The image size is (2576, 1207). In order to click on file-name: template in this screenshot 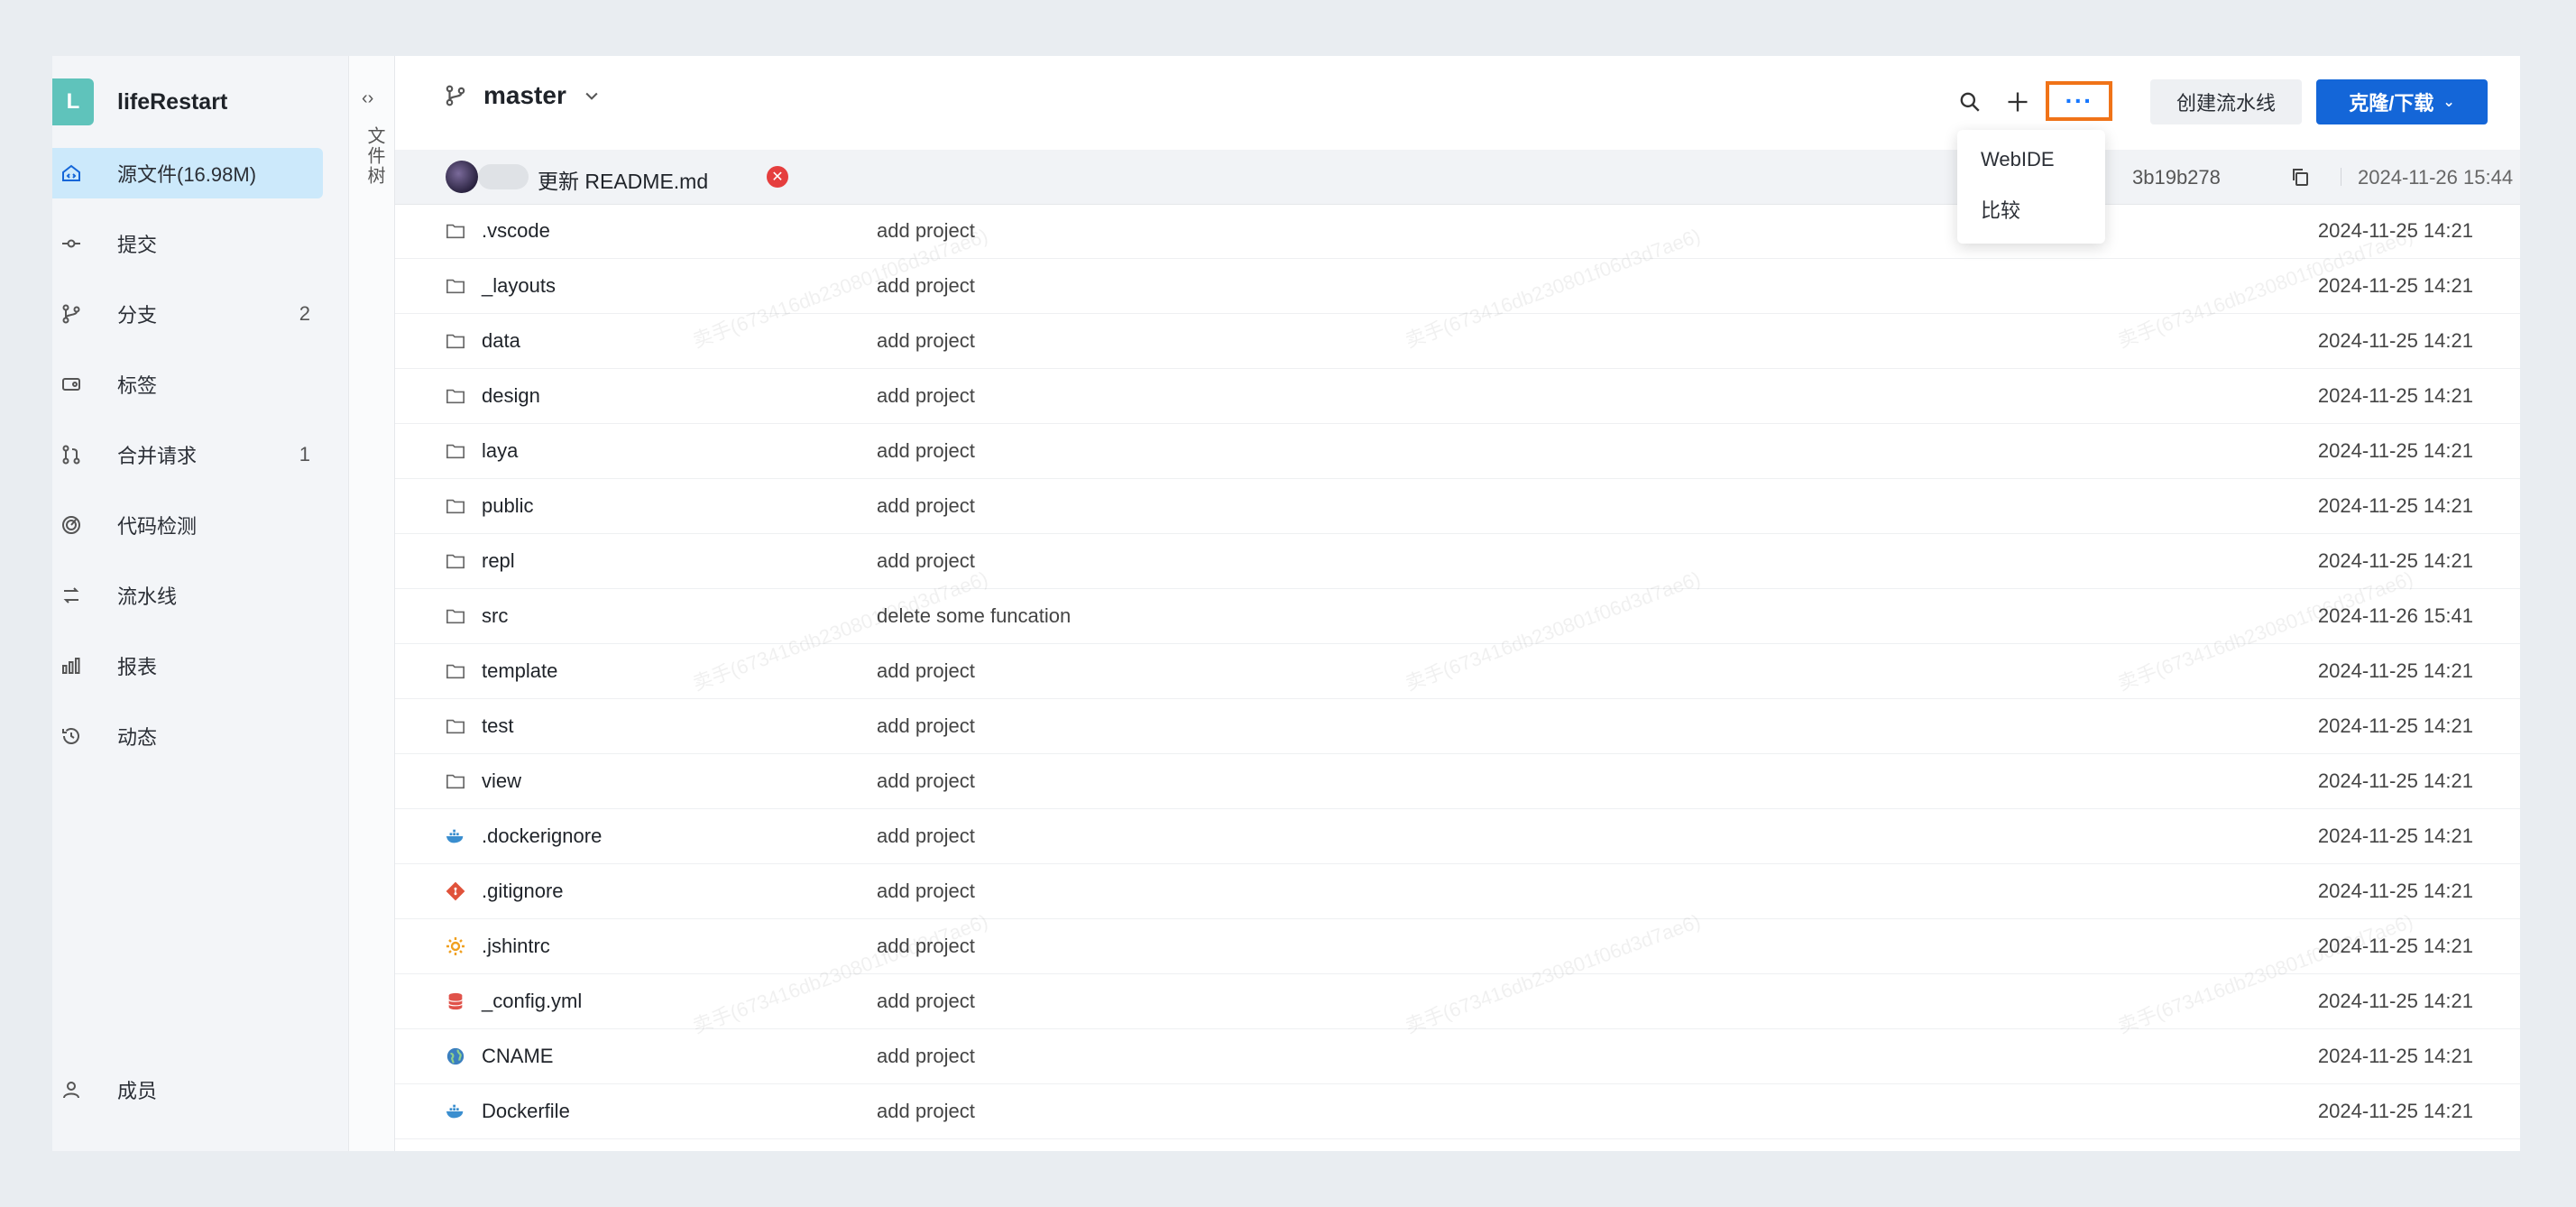, I will do `click(519, 671)`.